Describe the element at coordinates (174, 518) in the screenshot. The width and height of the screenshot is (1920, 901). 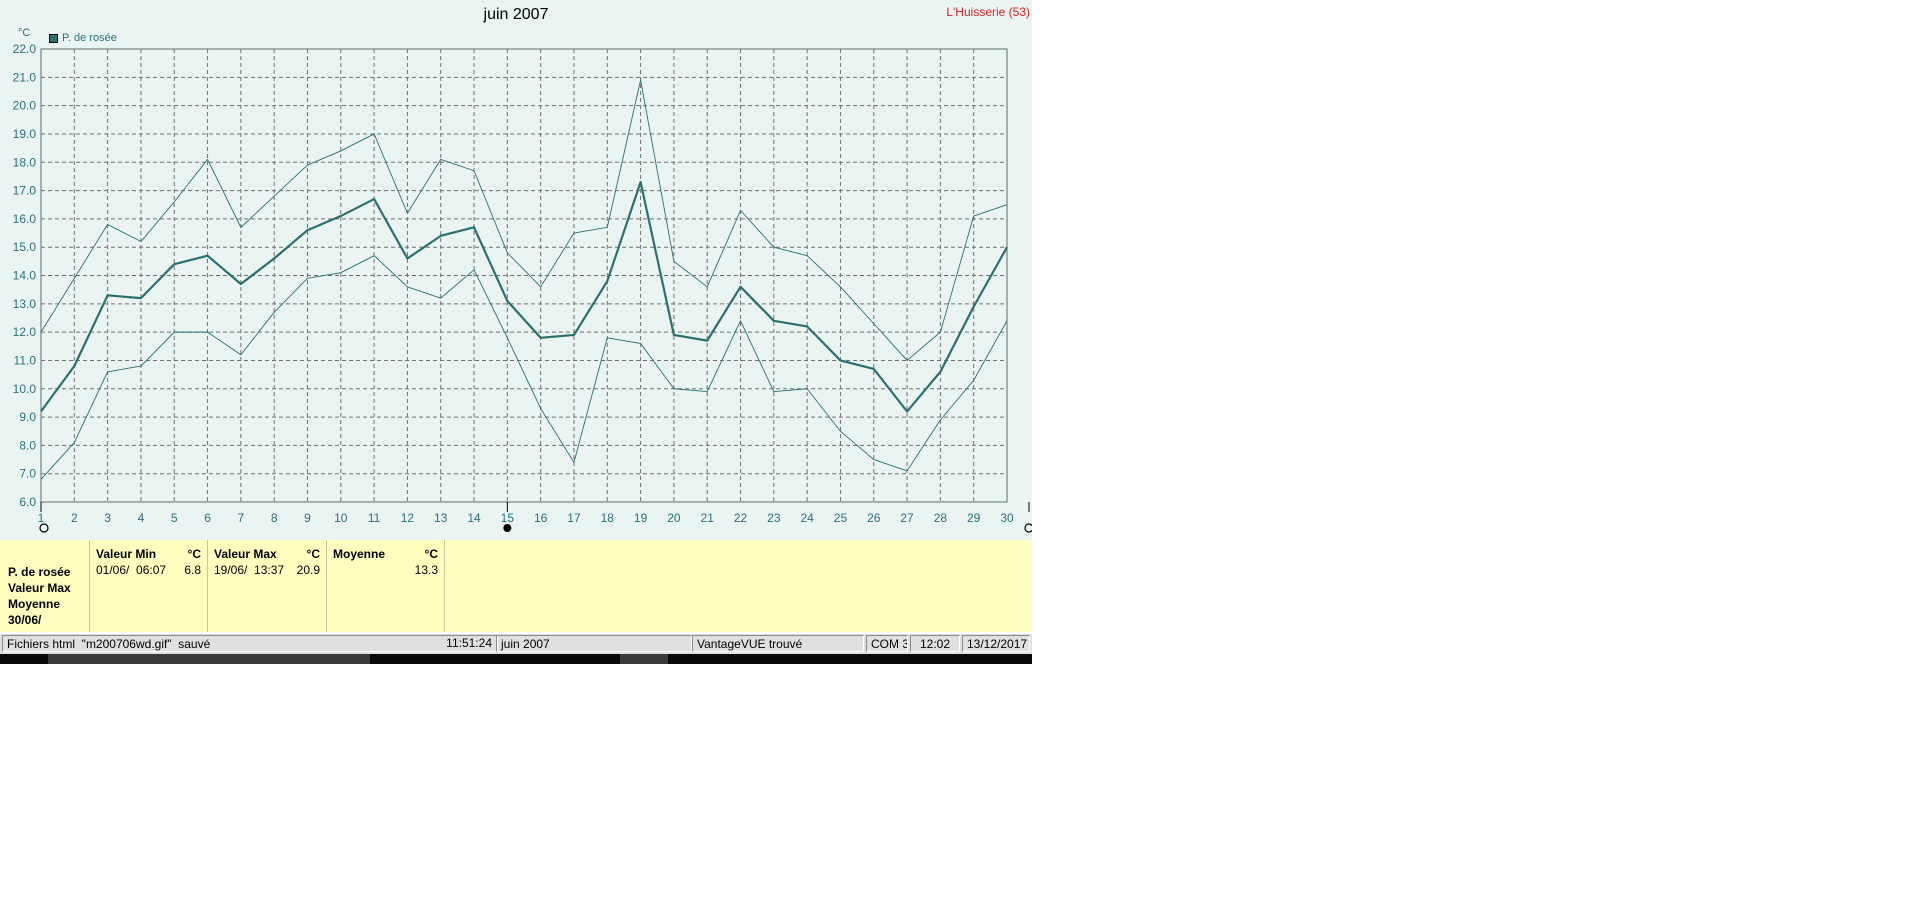
I see `x-tick-label: 5` at that location.